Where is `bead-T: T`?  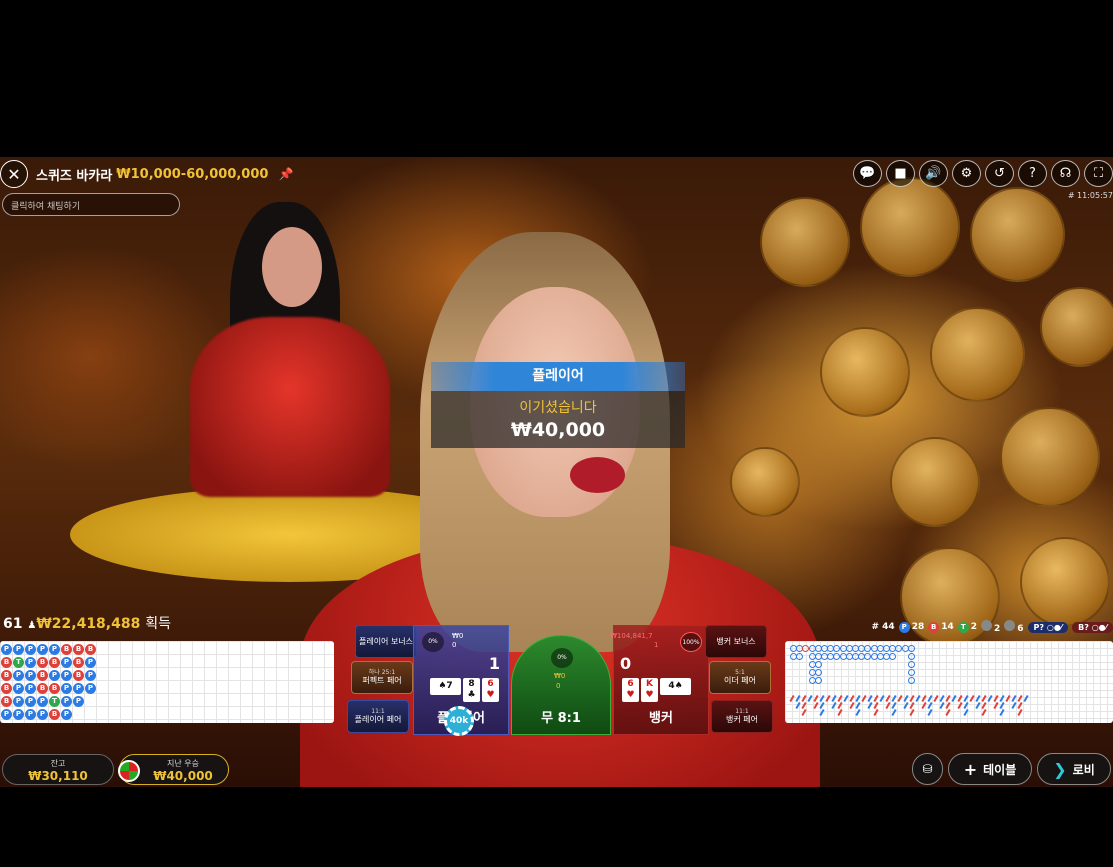
bead-T: T is located at coordinates (54, 701).